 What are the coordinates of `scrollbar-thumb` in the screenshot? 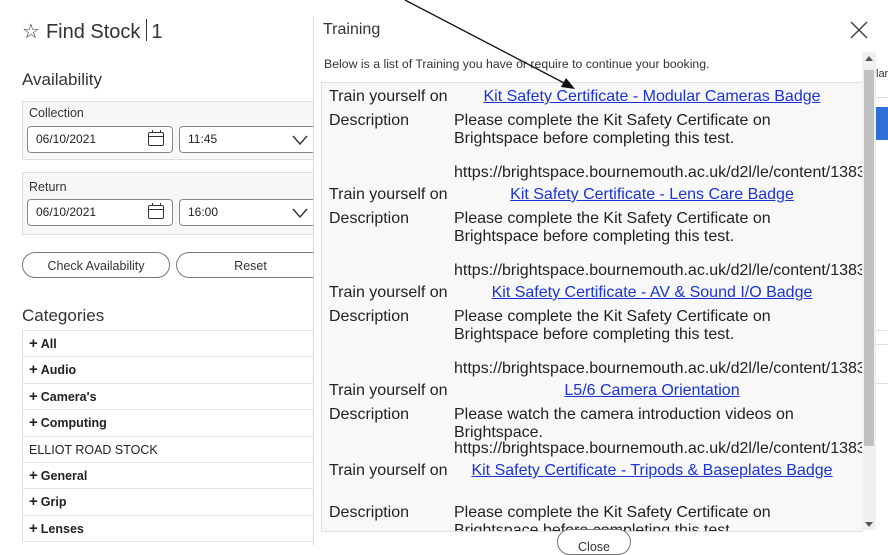 It's located at (869, 258).